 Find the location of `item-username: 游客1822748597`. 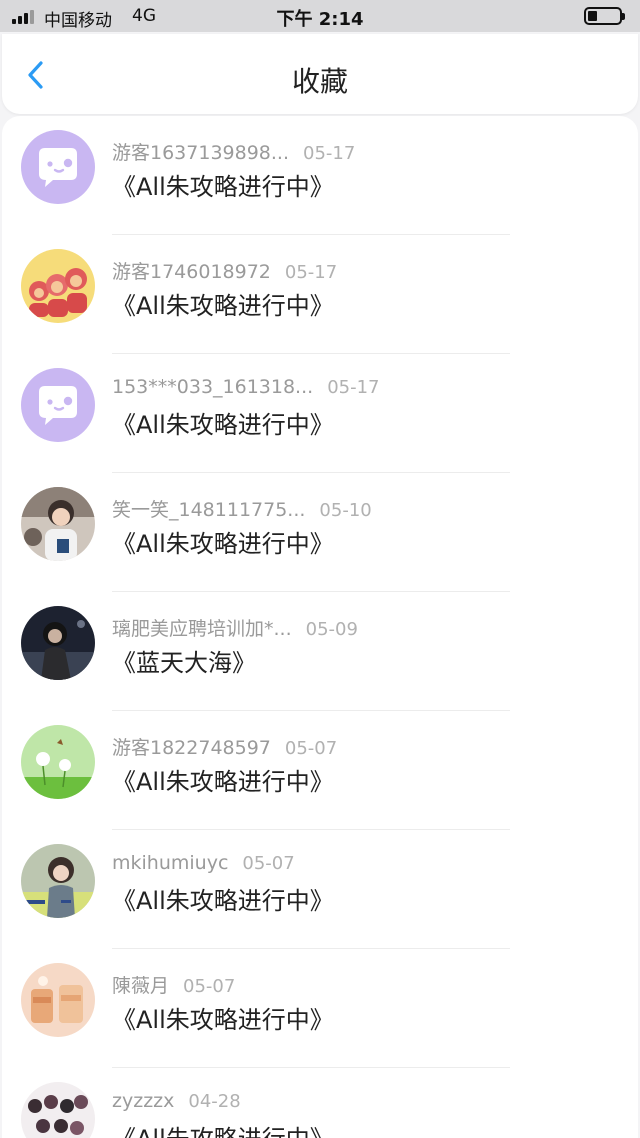

item-username: 游客1822748597 is located at coordinates (191, 748).